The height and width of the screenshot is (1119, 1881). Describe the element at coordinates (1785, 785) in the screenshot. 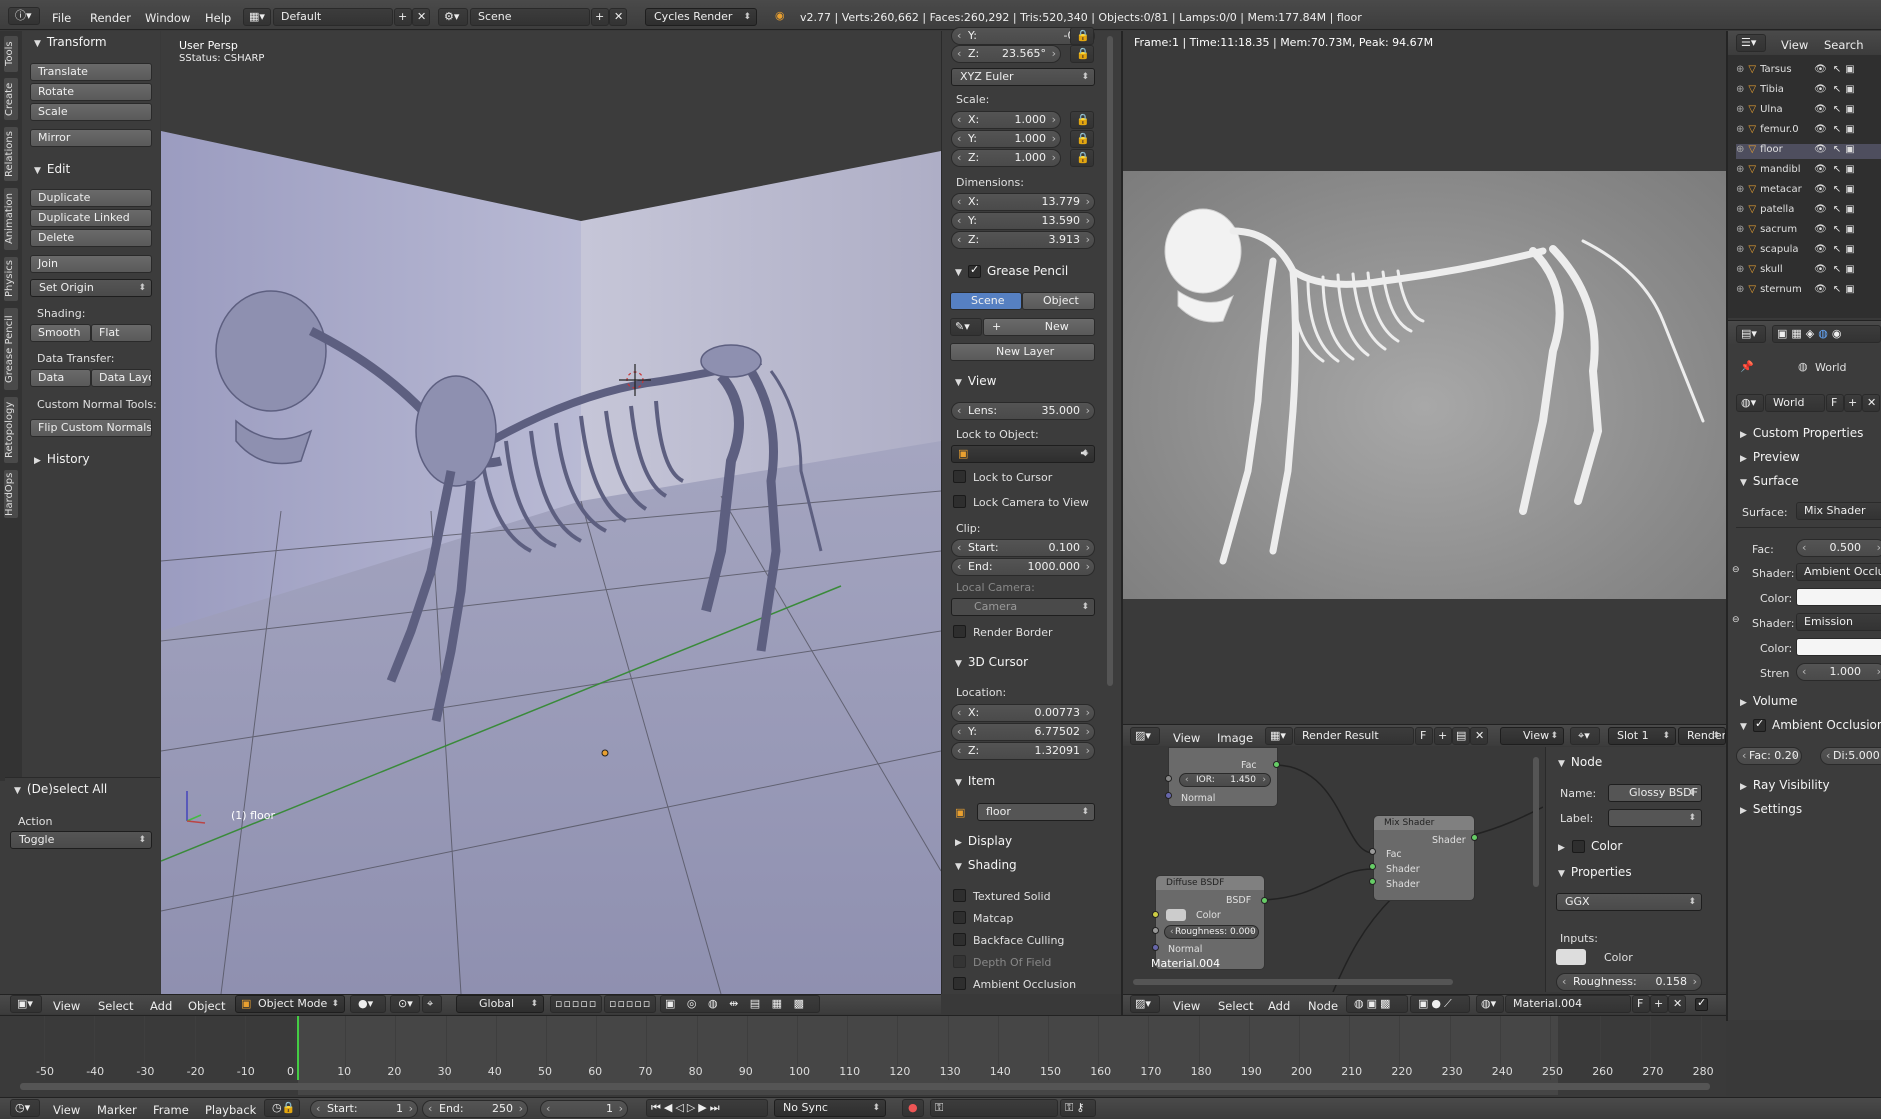

I see `ray-visibility-header: ▶ Ray Visibility` at that location.